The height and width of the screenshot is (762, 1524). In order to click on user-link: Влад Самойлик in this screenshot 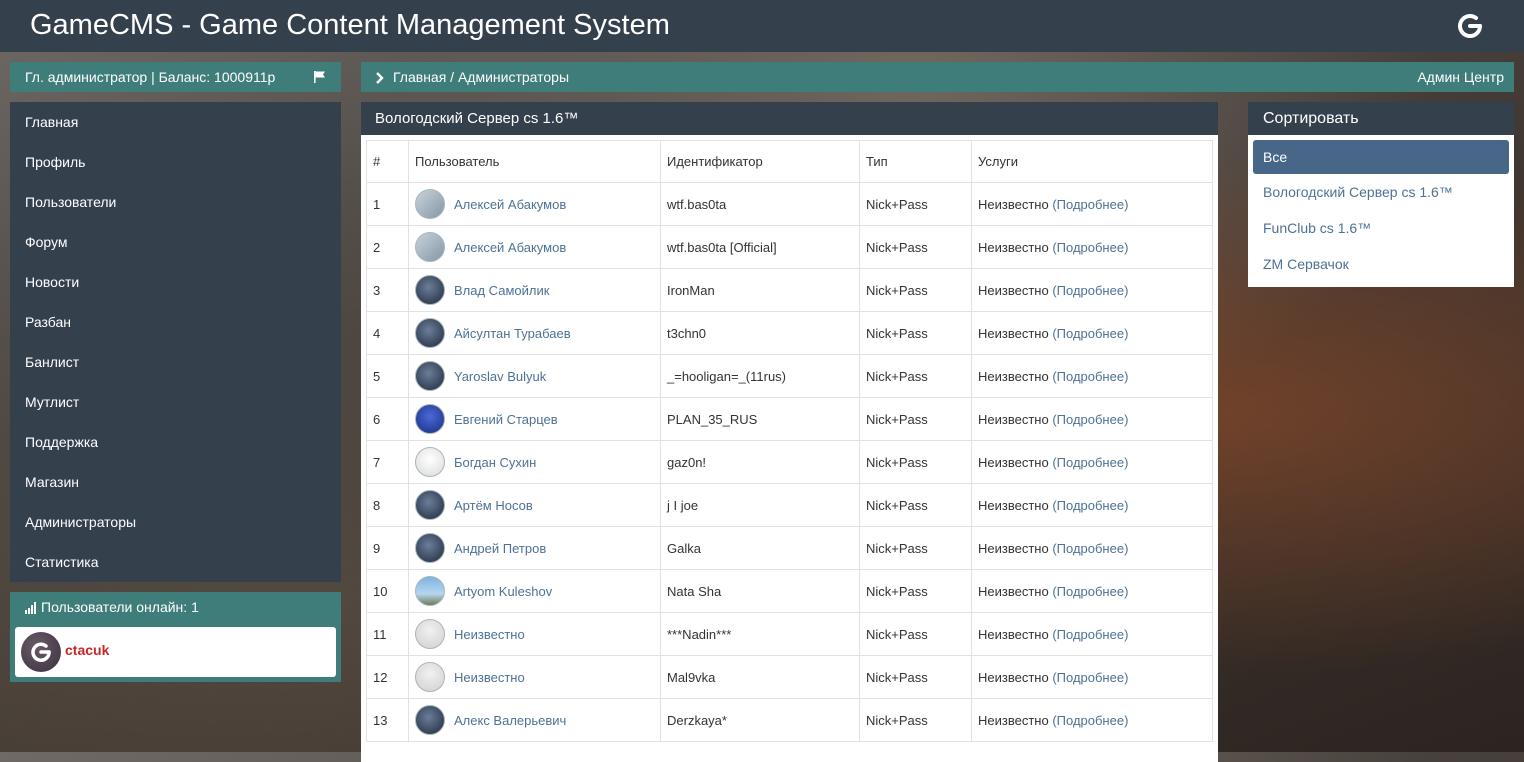, I will do `click(501, 290)`.